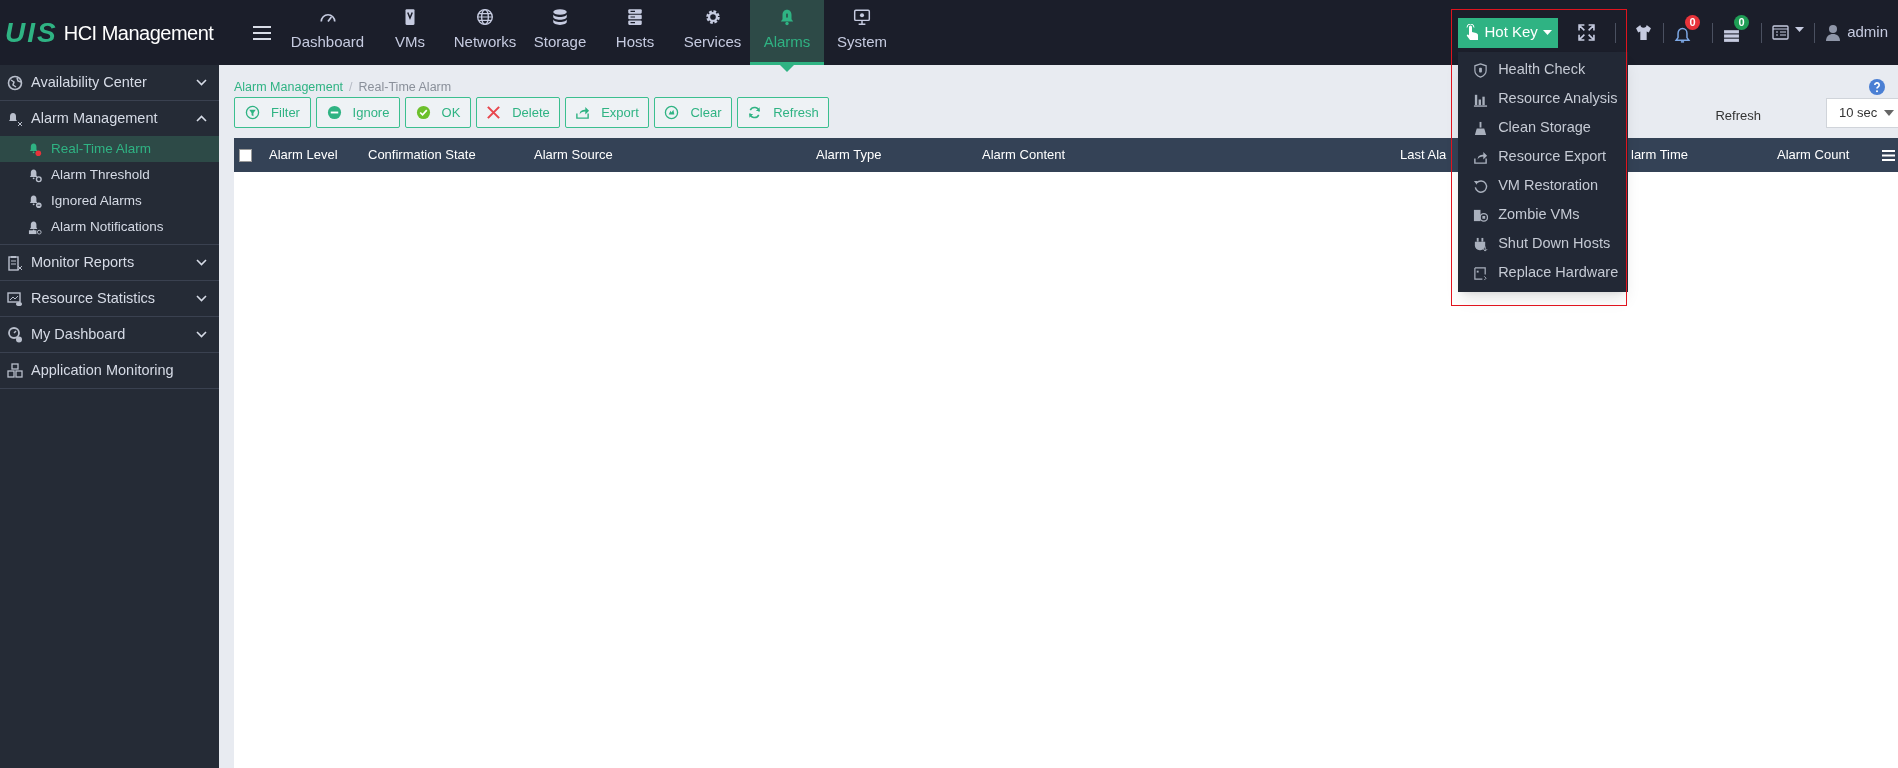  I want to click on restore-icon, so click(1481, 186).